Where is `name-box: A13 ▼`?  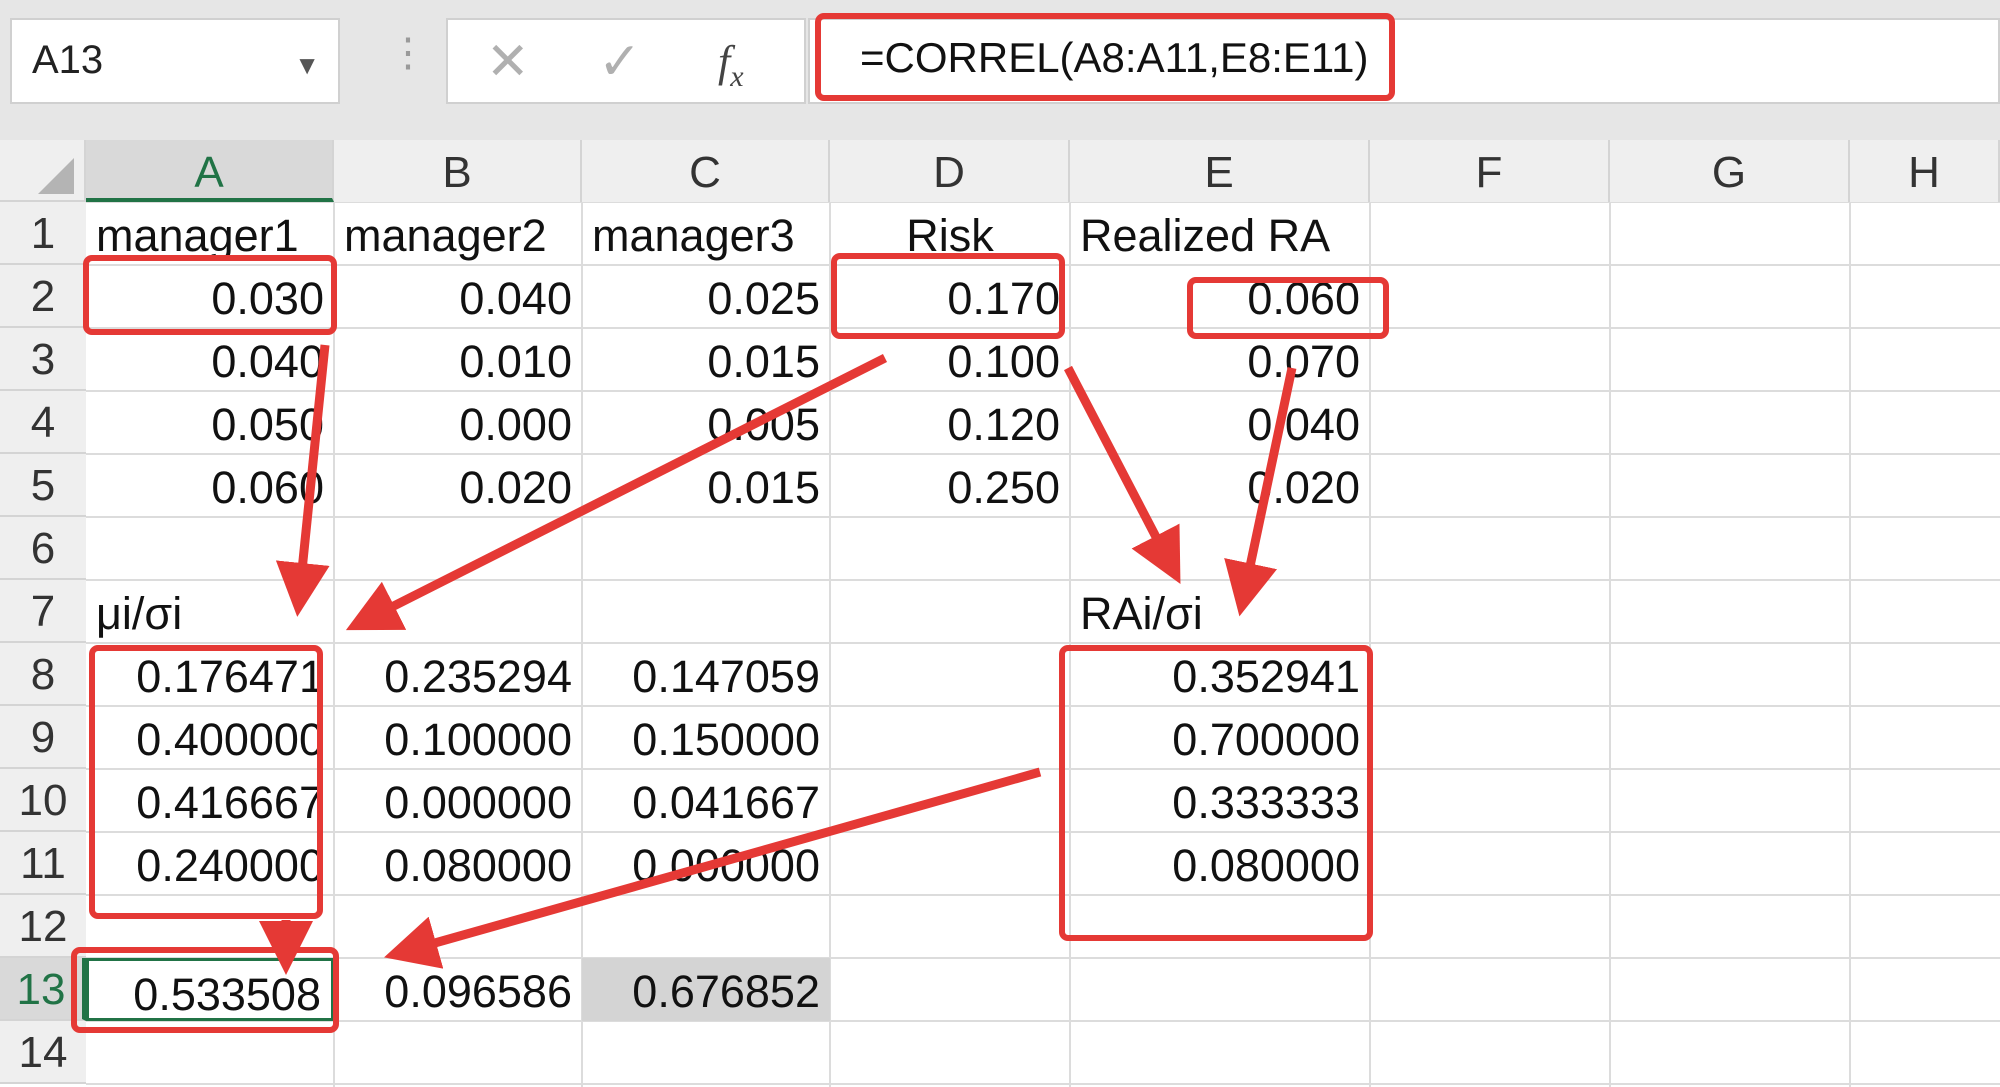 name-box: A13 ▼ is located at coordinates (175, 61).